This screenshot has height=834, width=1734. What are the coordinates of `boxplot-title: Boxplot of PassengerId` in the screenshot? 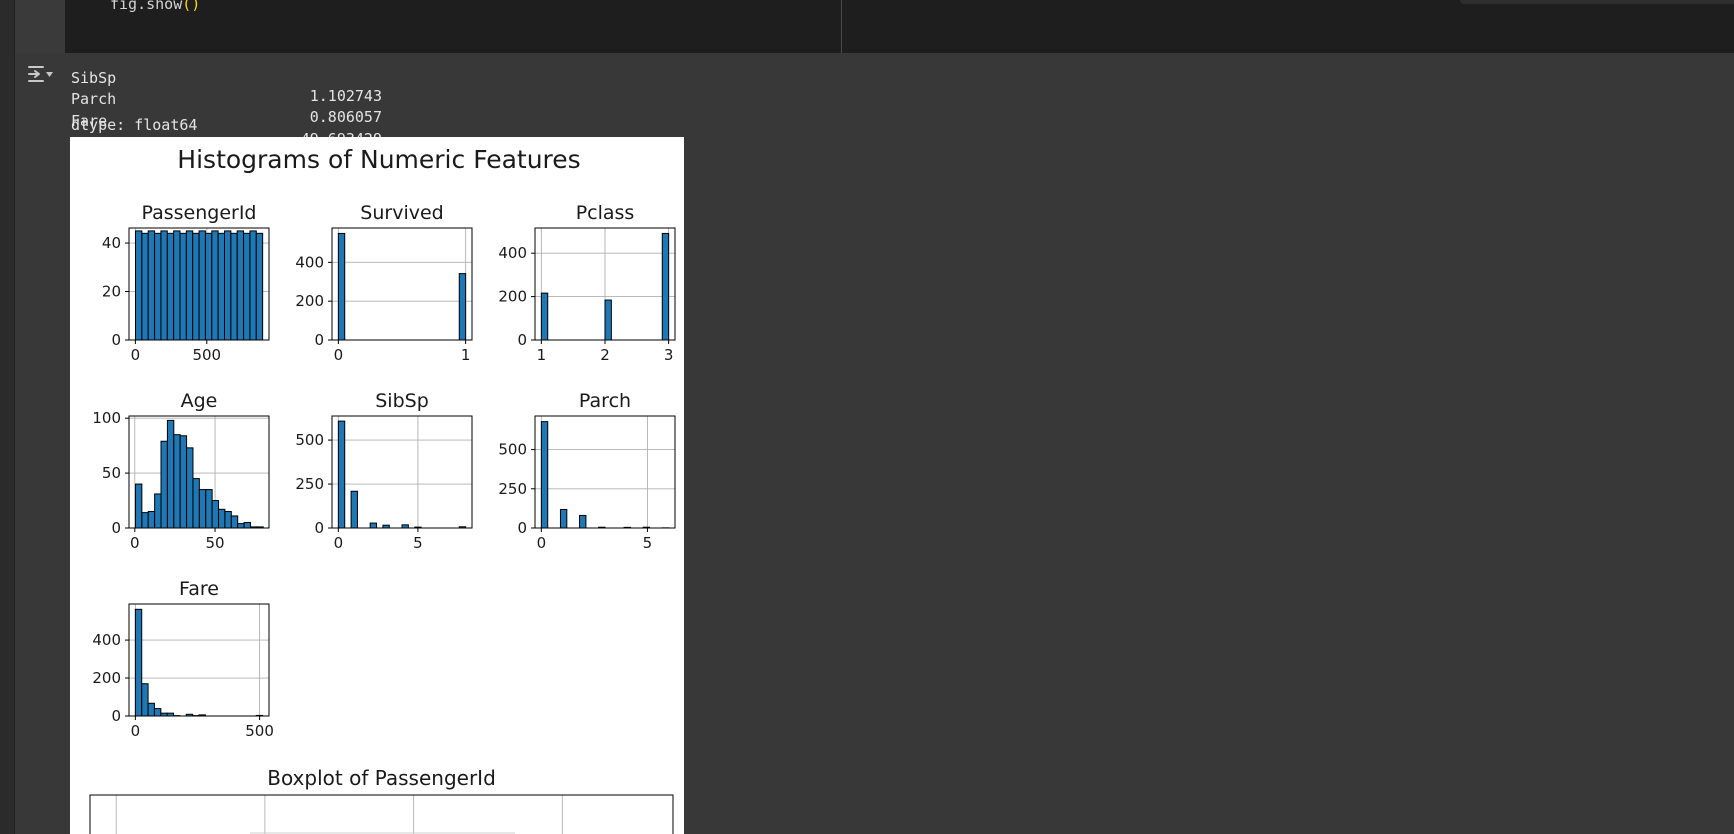 It's located at (381, 778).